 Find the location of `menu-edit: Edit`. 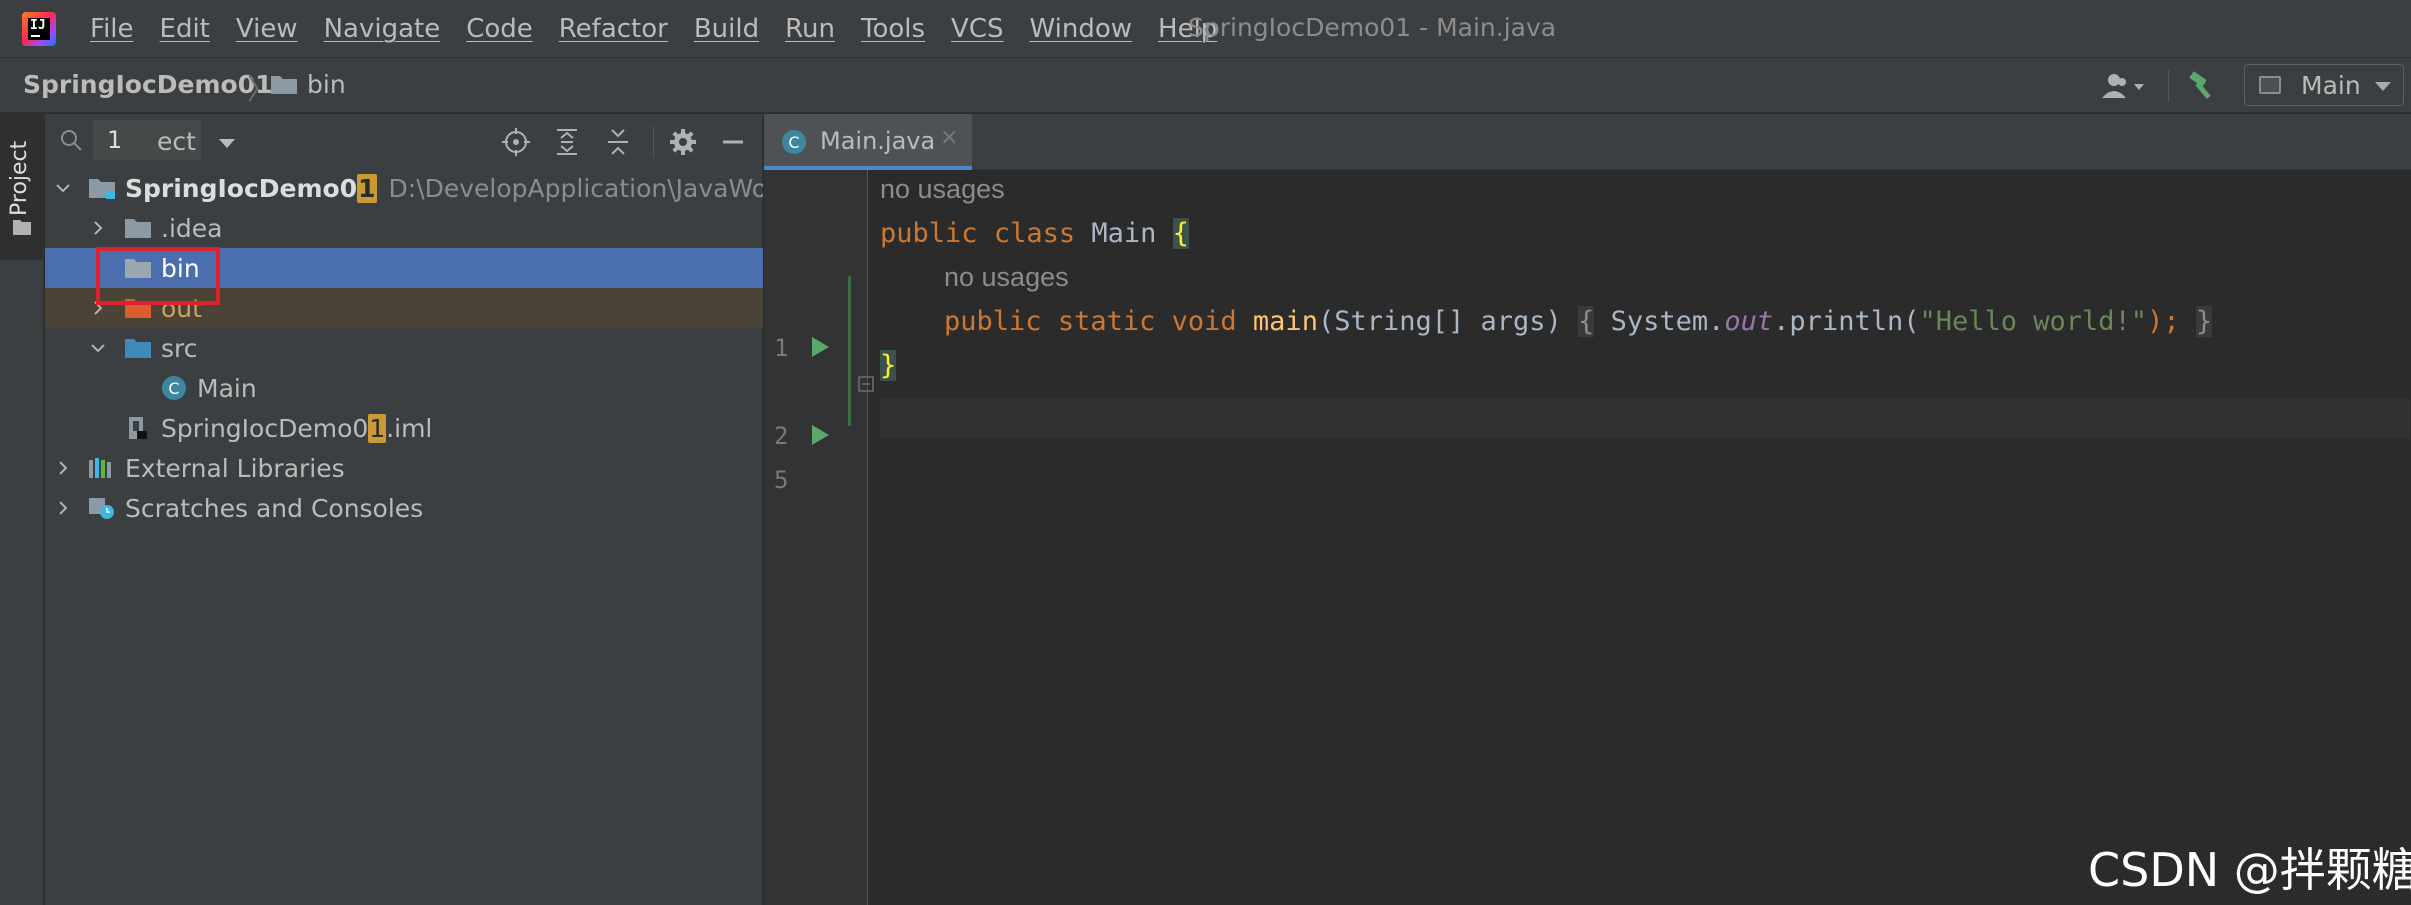

menu-edit: Edit is located at coordinates (185, 29).